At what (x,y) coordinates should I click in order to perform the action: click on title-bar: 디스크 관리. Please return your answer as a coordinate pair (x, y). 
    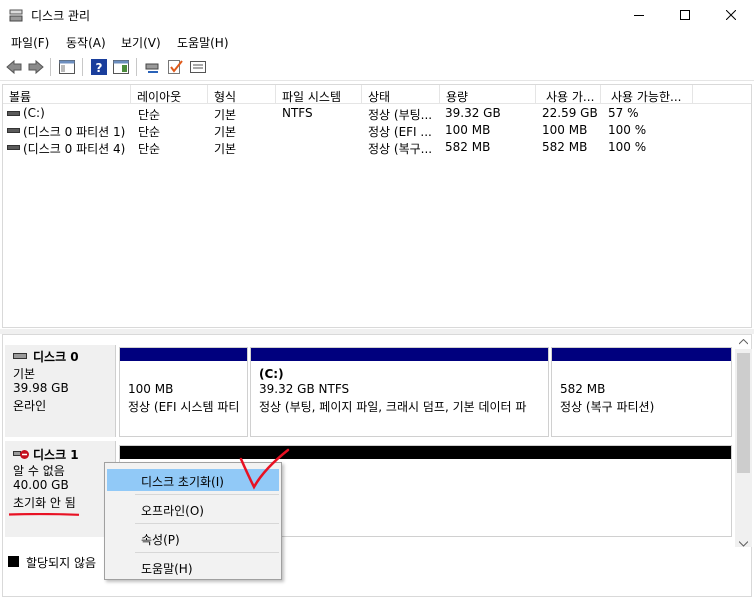
    Looking at the image, I should click on (377, 15).